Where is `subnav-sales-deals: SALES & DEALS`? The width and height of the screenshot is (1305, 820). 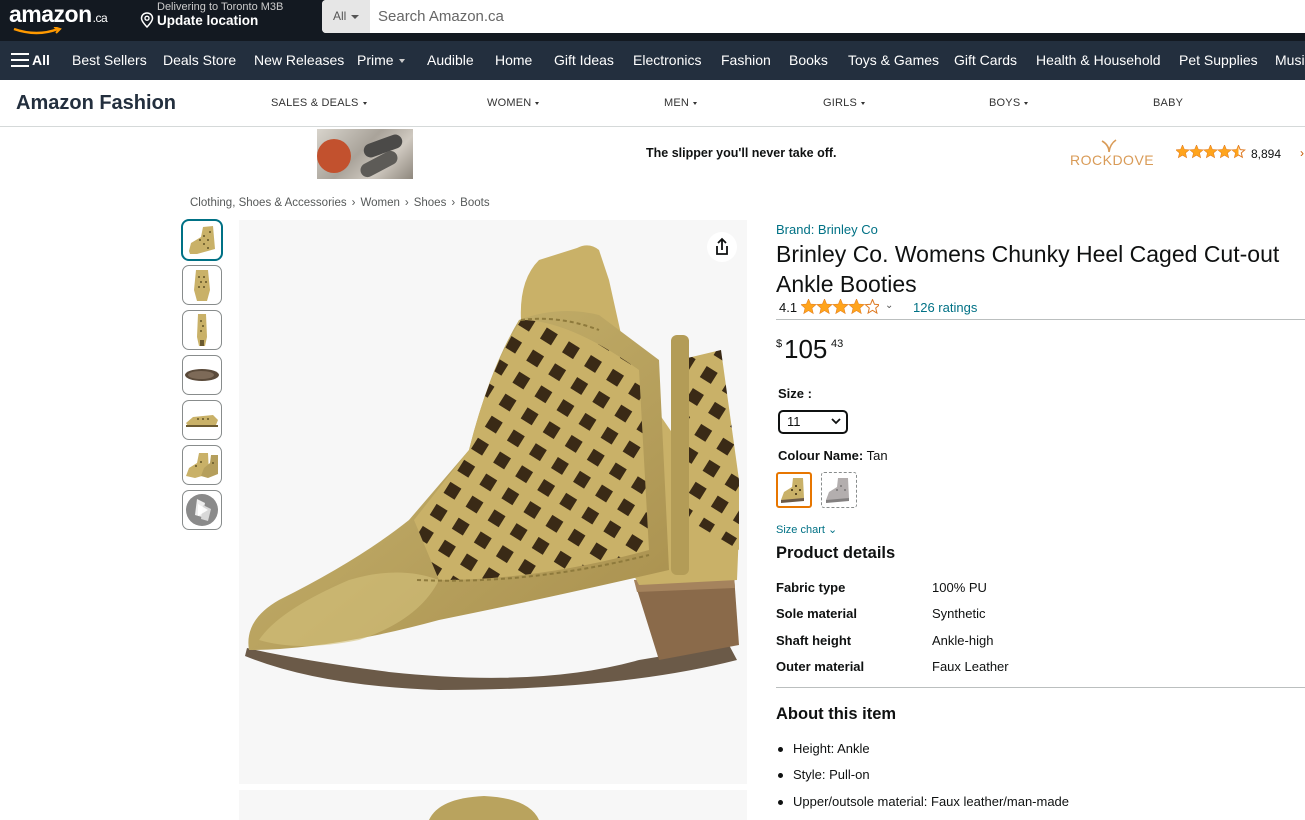 subnav-sales-deals: SALES & DEALS is located at coordinates (319, 103).